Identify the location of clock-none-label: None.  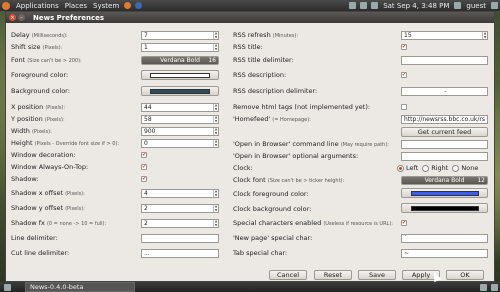
(470, 168).